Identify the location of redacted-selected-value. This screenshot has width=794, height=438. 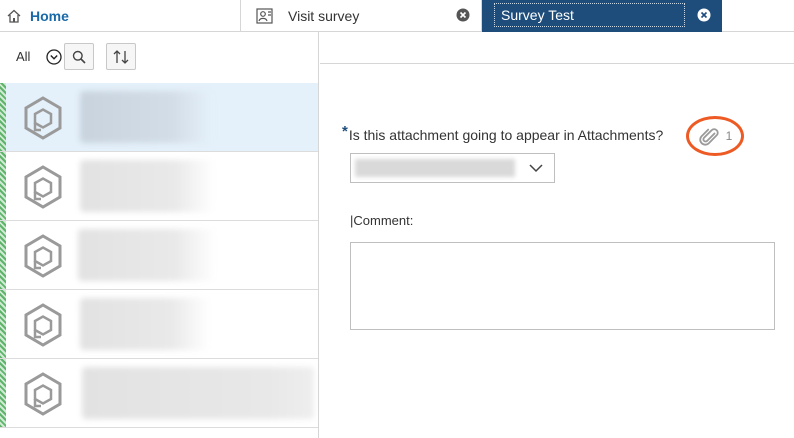
(435, 168).